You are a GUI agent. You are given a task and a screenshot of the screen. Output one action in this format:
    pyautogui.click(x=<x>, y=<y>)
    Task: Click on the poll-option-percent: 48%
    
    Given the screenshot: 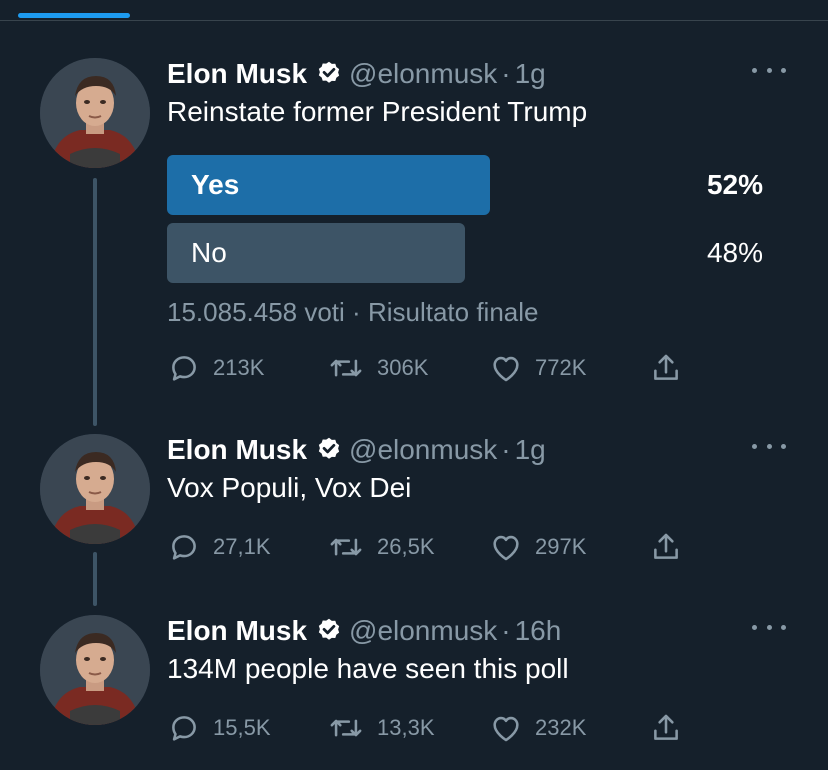 What is the action you would take?
    pyautogui.click(x=734, y=252)
    